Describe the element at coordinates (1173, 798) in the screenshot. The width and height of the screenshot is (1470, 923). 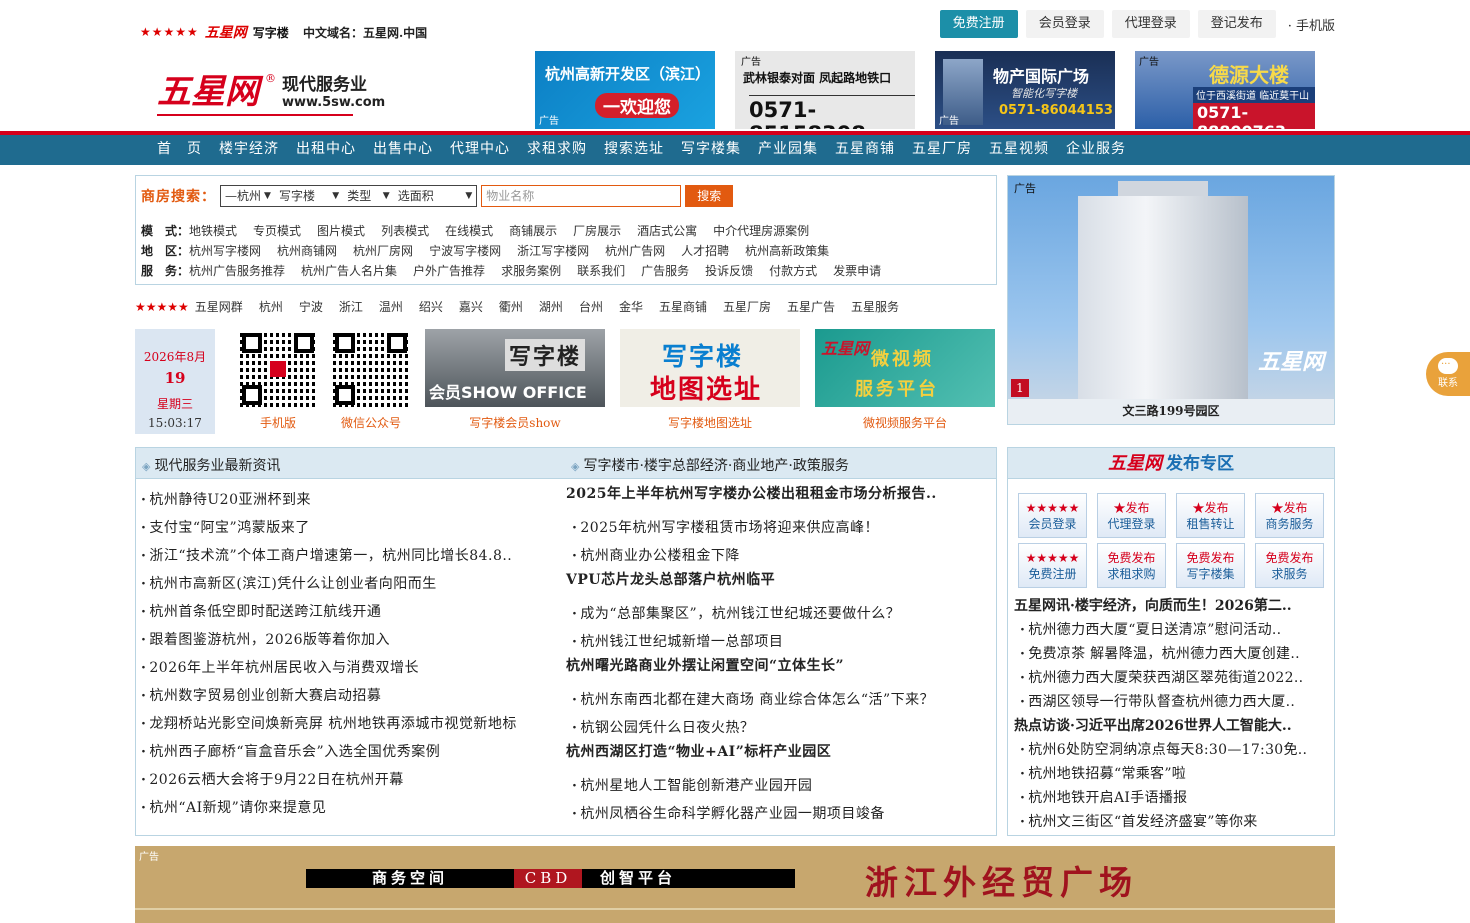
I see `publish-news-item: 杭州地铁开启AI手语播报` at that location.